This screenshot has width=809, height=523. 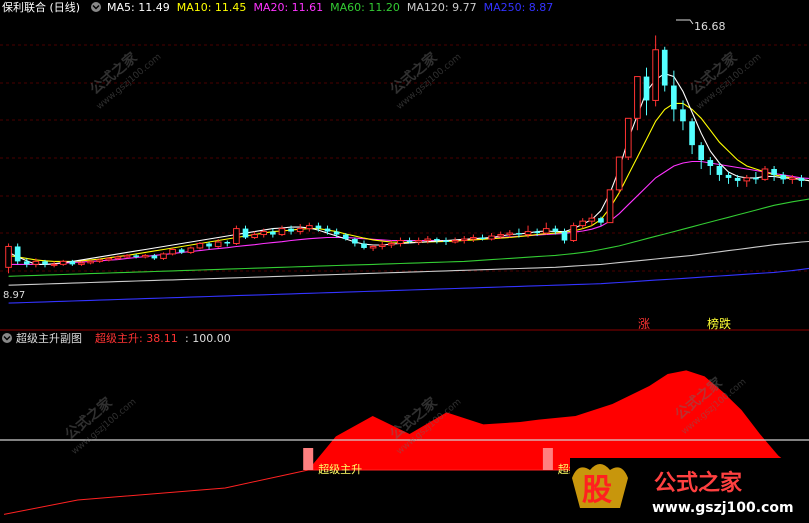 What do you see at coordinates (725, 79) in the screenshot?
I see `watermark-tile-3: 公式之家 www.gszj100.com` at bounding box center [725, 79].